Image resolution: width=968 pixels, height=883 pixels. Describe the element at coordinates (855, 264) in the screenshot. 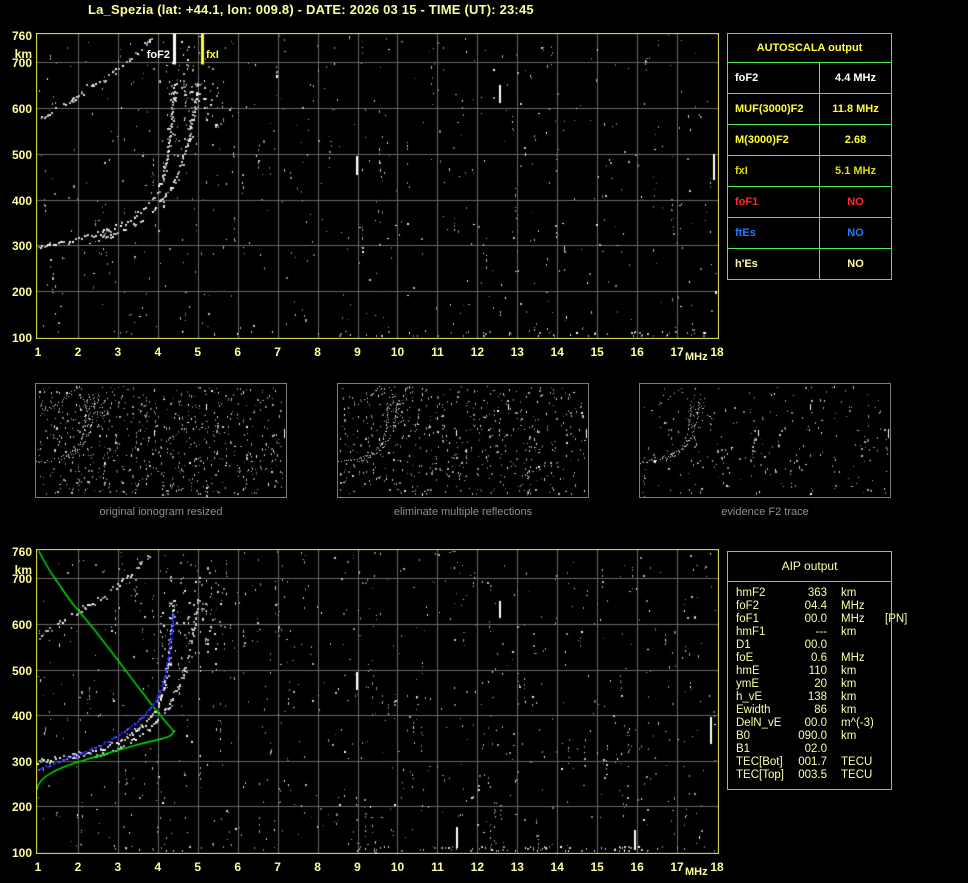

I see `autoscala-param-value: NO` at that location.